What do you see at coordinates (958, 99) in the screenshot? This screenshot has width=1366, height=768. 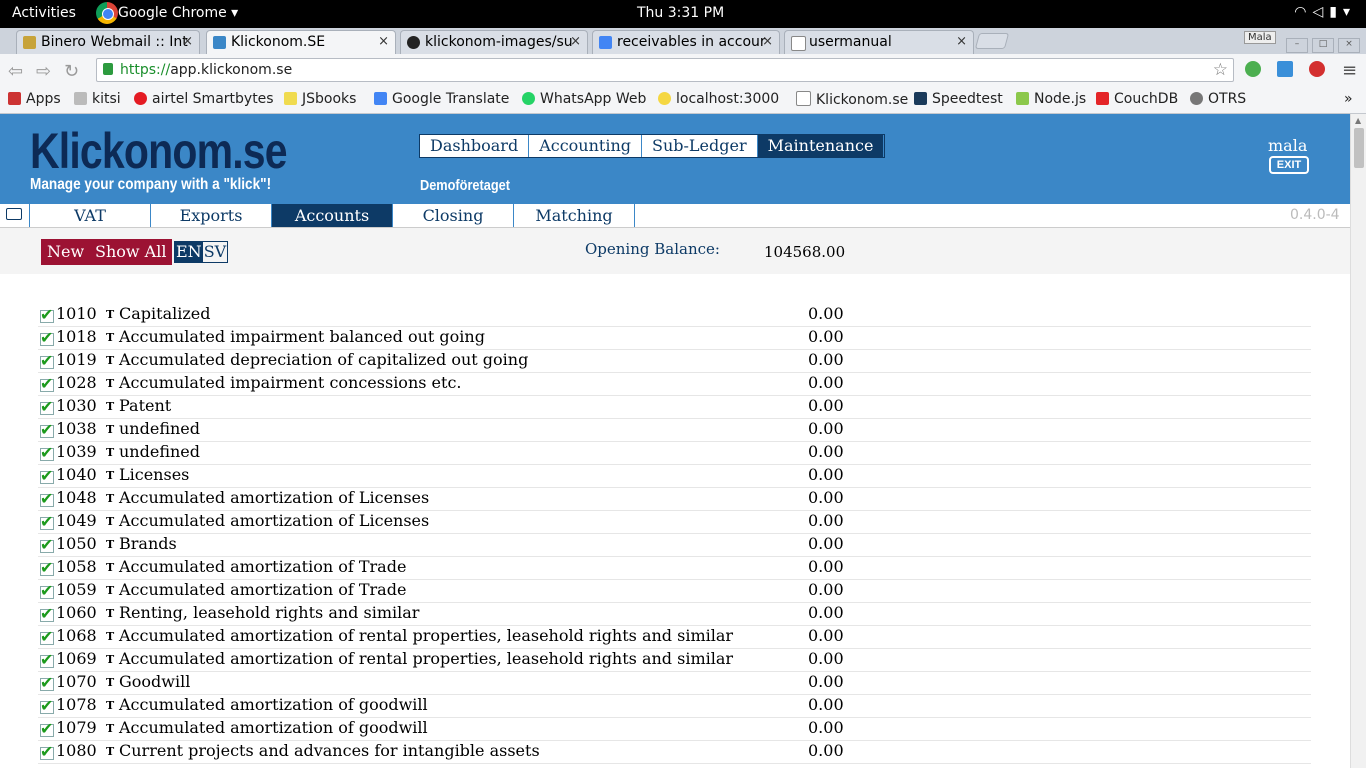 I see `bookmark-speedtest: Speedtest` at bounding box center [958, 99].